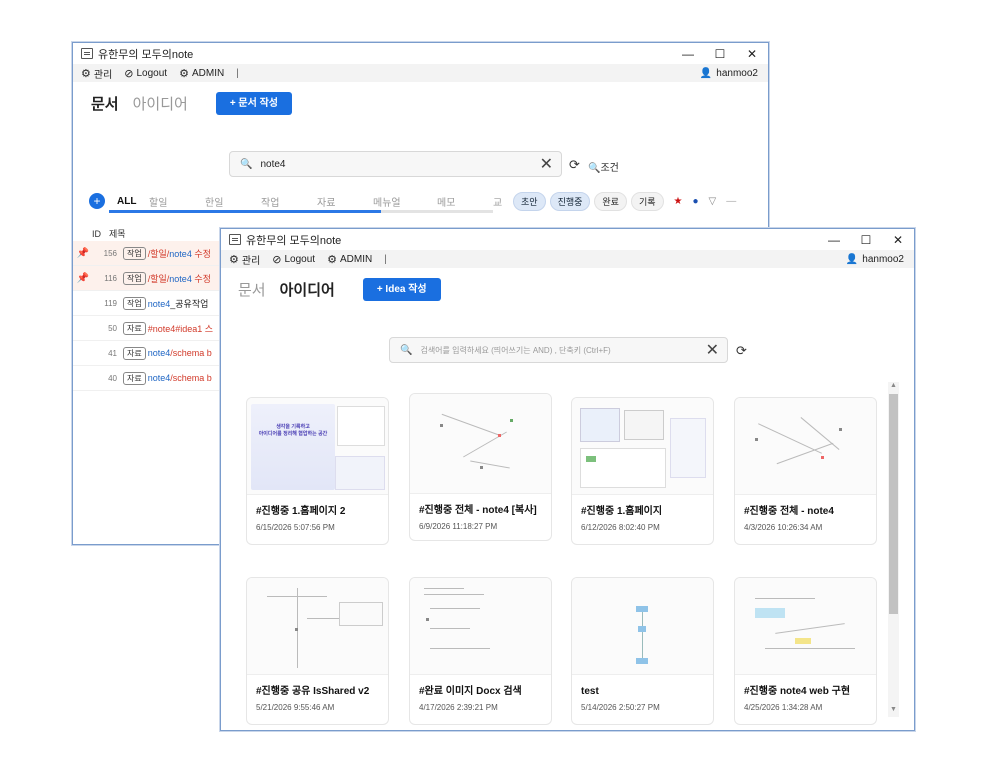 The height and width of the screenshot is (776, 981). Describe the element at coordinates (620, 707) in the screenshot. I see `card-date: 5/14/2026 2:50:27 PM` at that location.